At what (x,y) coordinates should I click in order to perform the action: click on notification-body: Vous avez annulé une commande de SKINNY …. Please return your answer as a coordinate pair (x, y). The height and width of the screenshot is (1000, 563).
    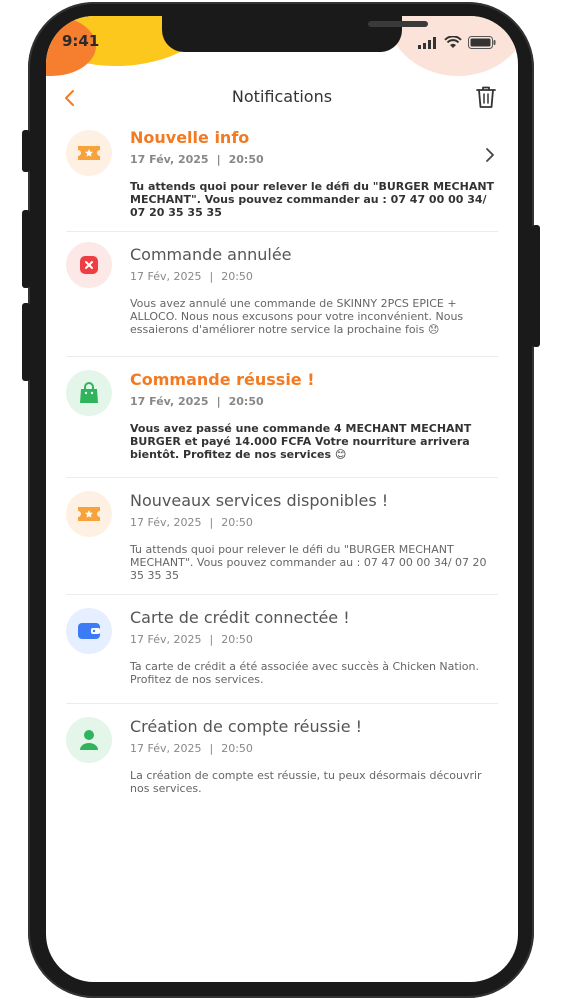
    Looking at the image, I should click on (297, 316).